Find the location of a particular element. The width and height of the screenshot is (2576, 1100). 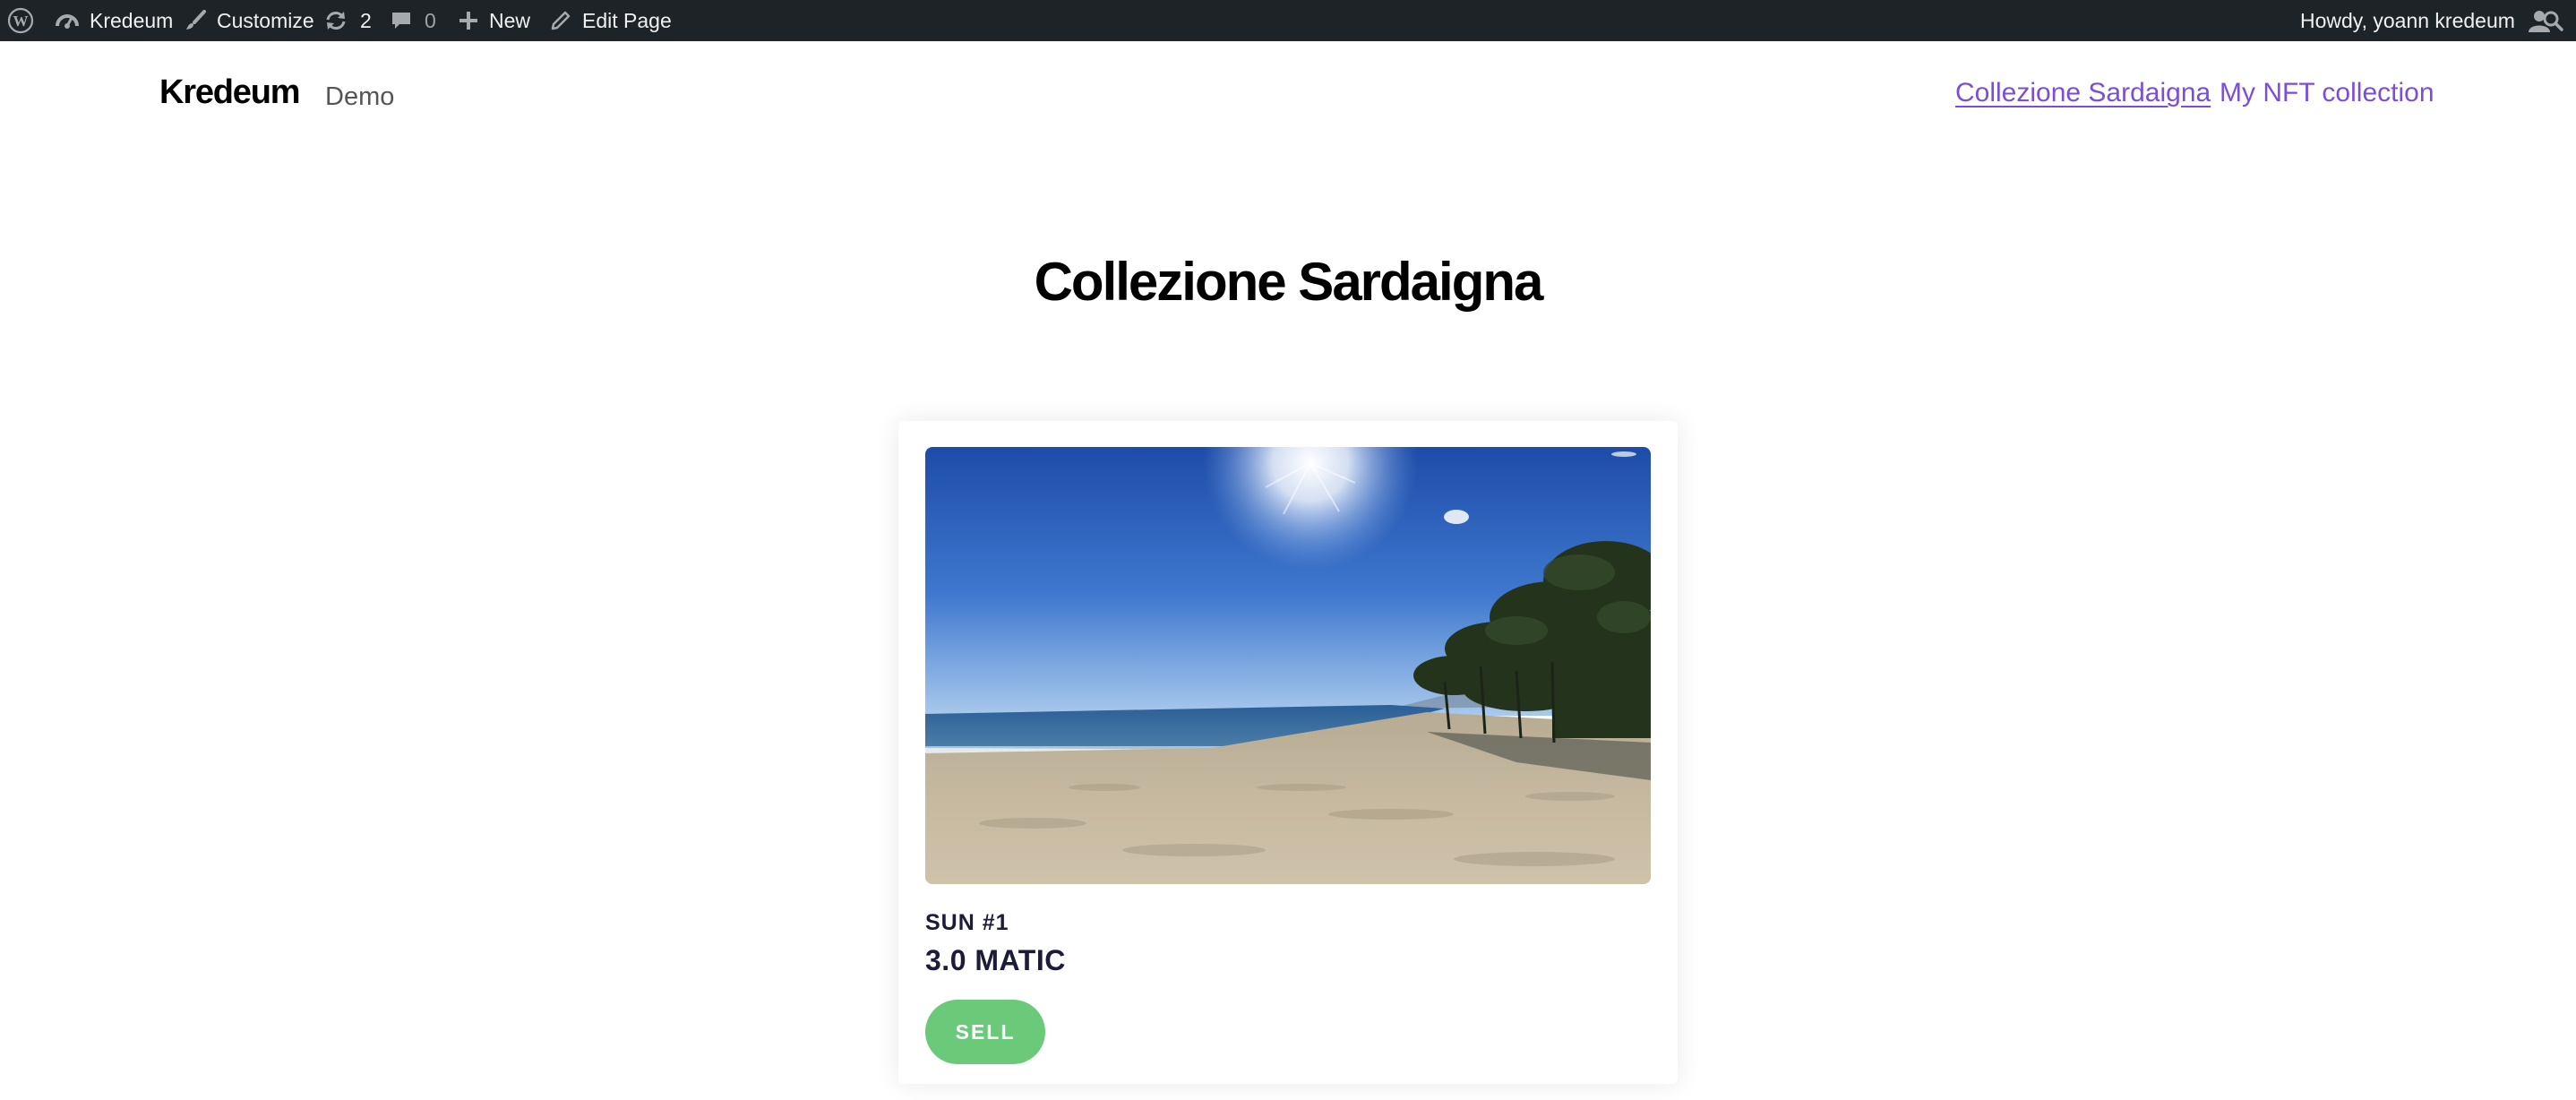

greeting-label: Howdy, yoann kredeum is located at coordinates (2407, 20).